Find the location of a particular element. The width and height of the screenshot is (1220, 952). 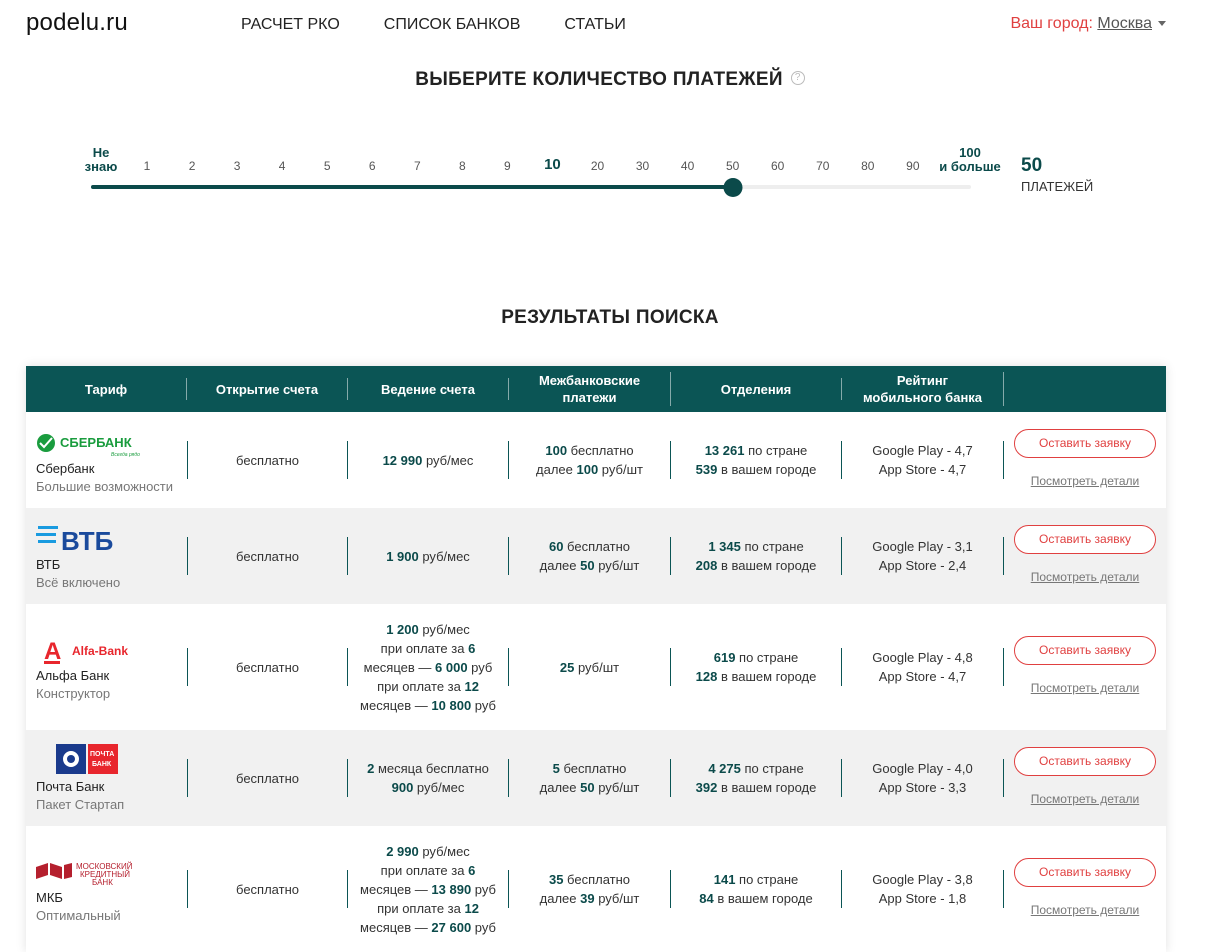

slider-tick: 90 is located at coordinates (912, 166).